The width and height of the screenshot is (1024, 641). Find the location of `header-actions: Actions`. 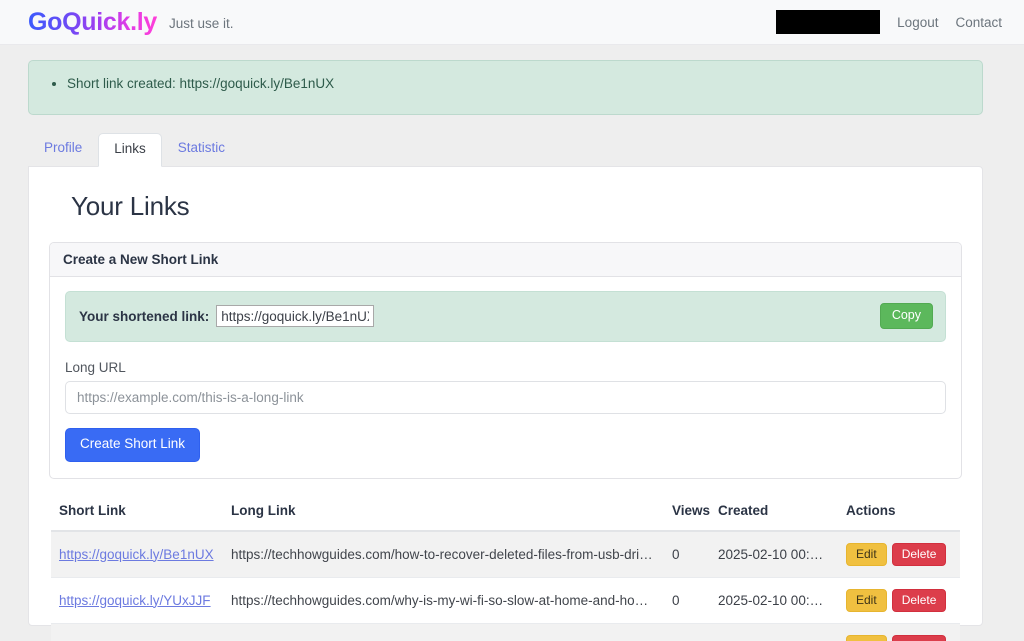

header-actions: Actions is located at coordinates (899, 514).